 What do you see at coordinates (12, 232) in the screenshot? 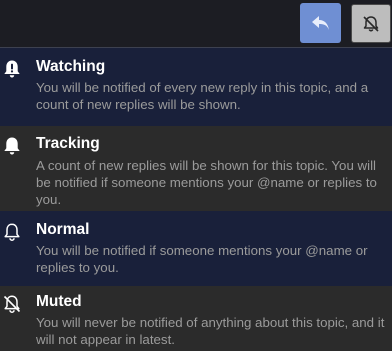
I see `bell-outline-icon` at bounding box center [12, 232].